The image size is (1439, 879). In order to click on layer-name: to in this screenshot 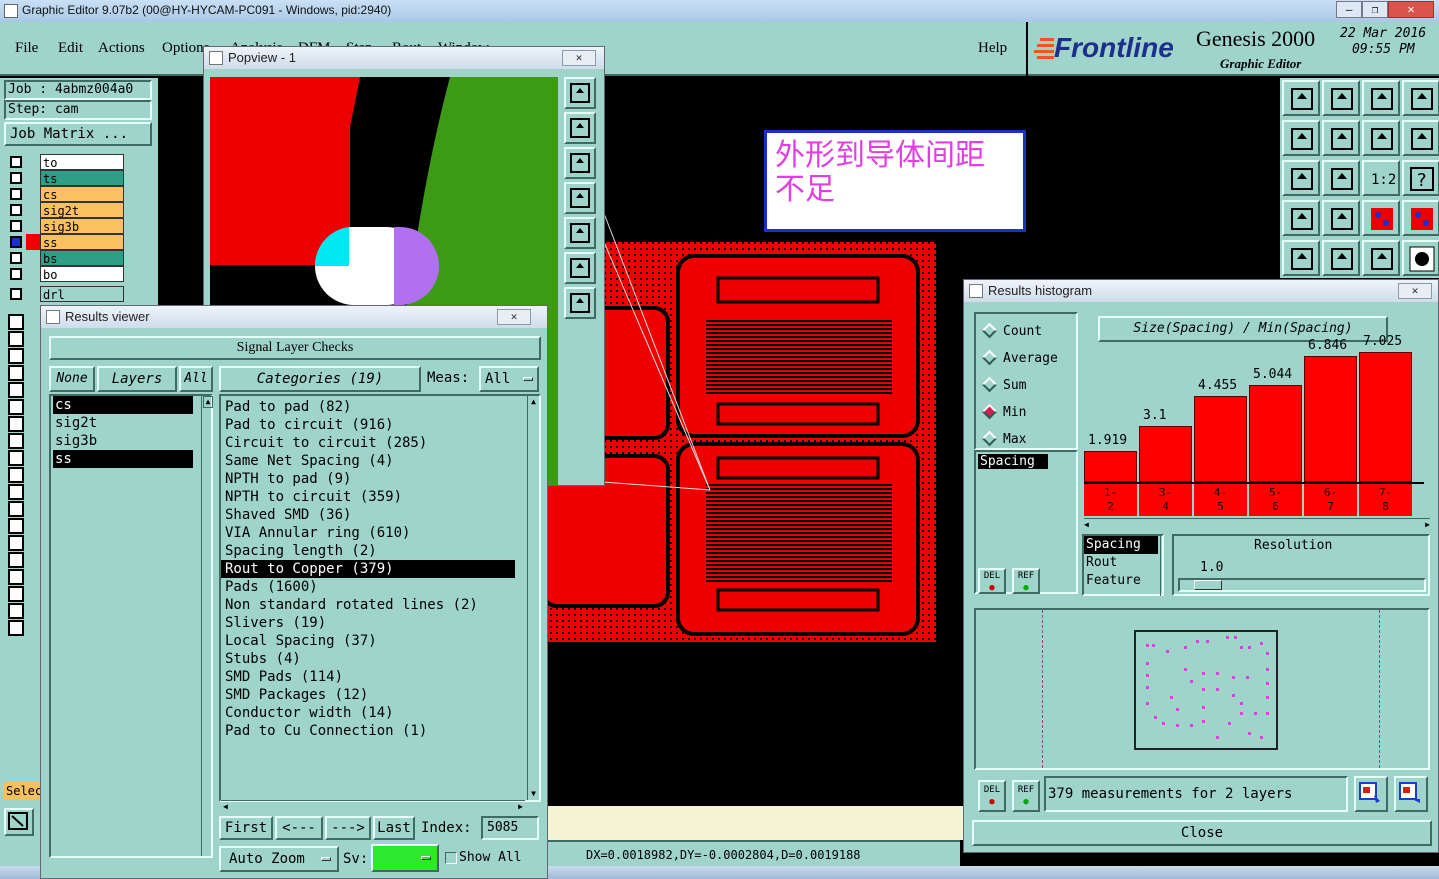, I will do `click(82, 162)`.